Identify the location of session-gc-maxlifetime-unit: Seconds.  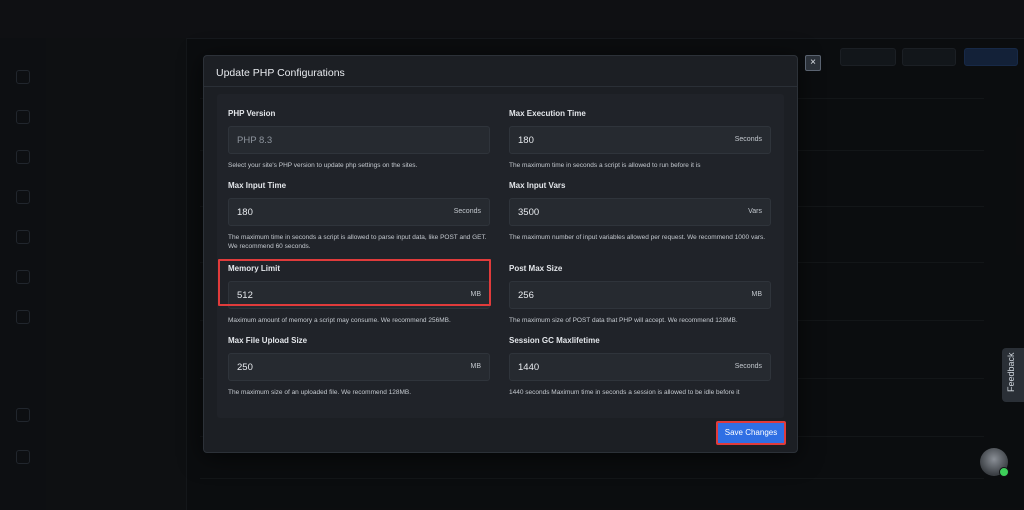
(748, 366).